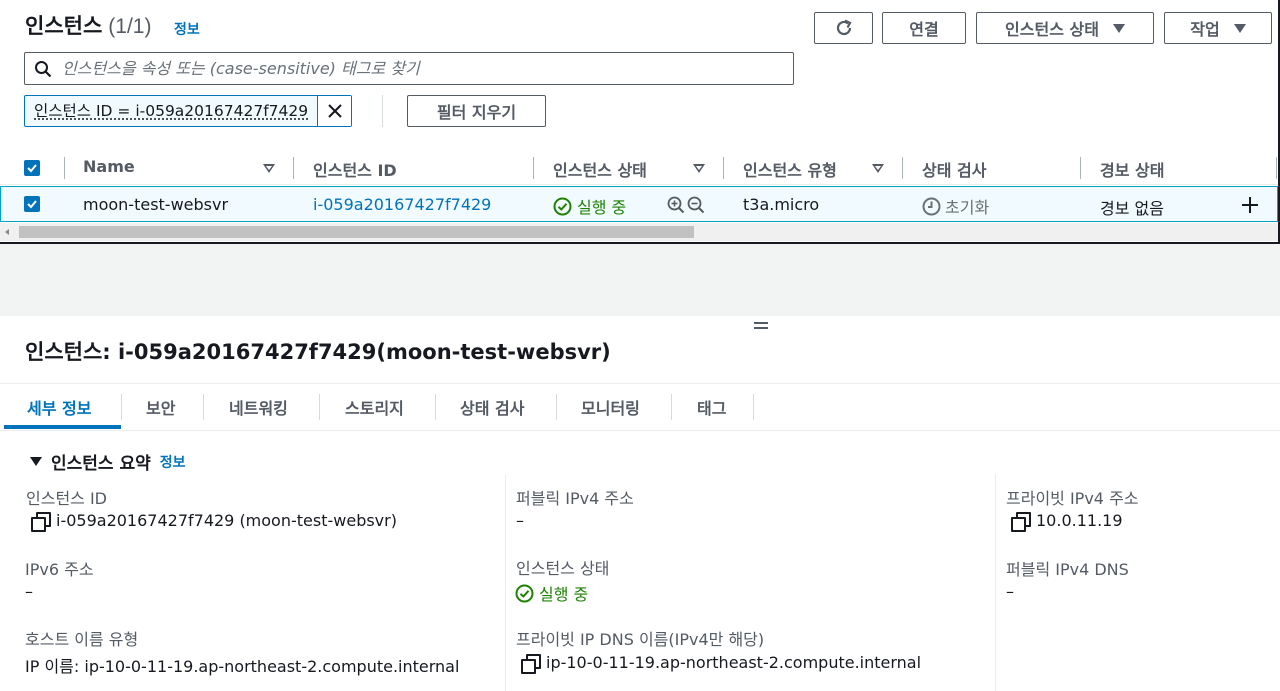 The image size is (1280, 691). I want to click on actions-button: 작업, so click(1218, 28).